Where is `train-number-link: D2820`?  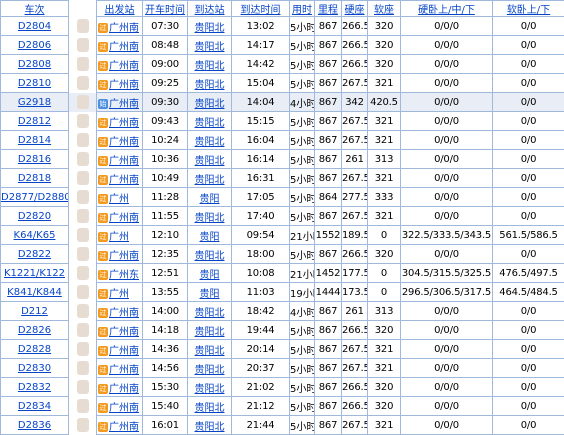
train-number-link: D2820 is located at coordinates (34, 216).